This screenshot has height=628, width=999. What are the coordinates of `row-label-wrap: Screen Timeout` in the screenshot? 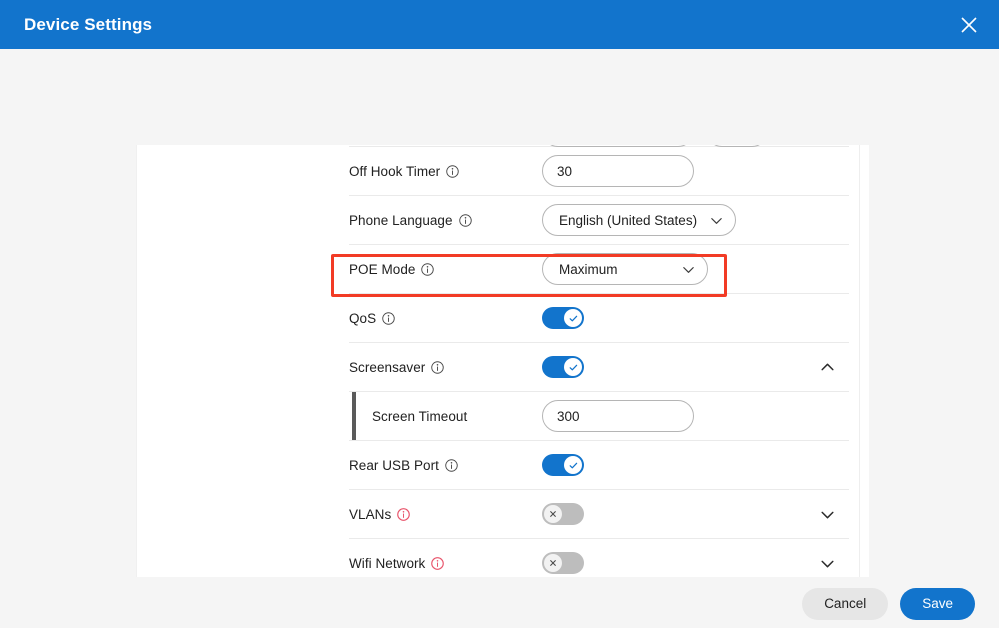 It's located at (457, 416).